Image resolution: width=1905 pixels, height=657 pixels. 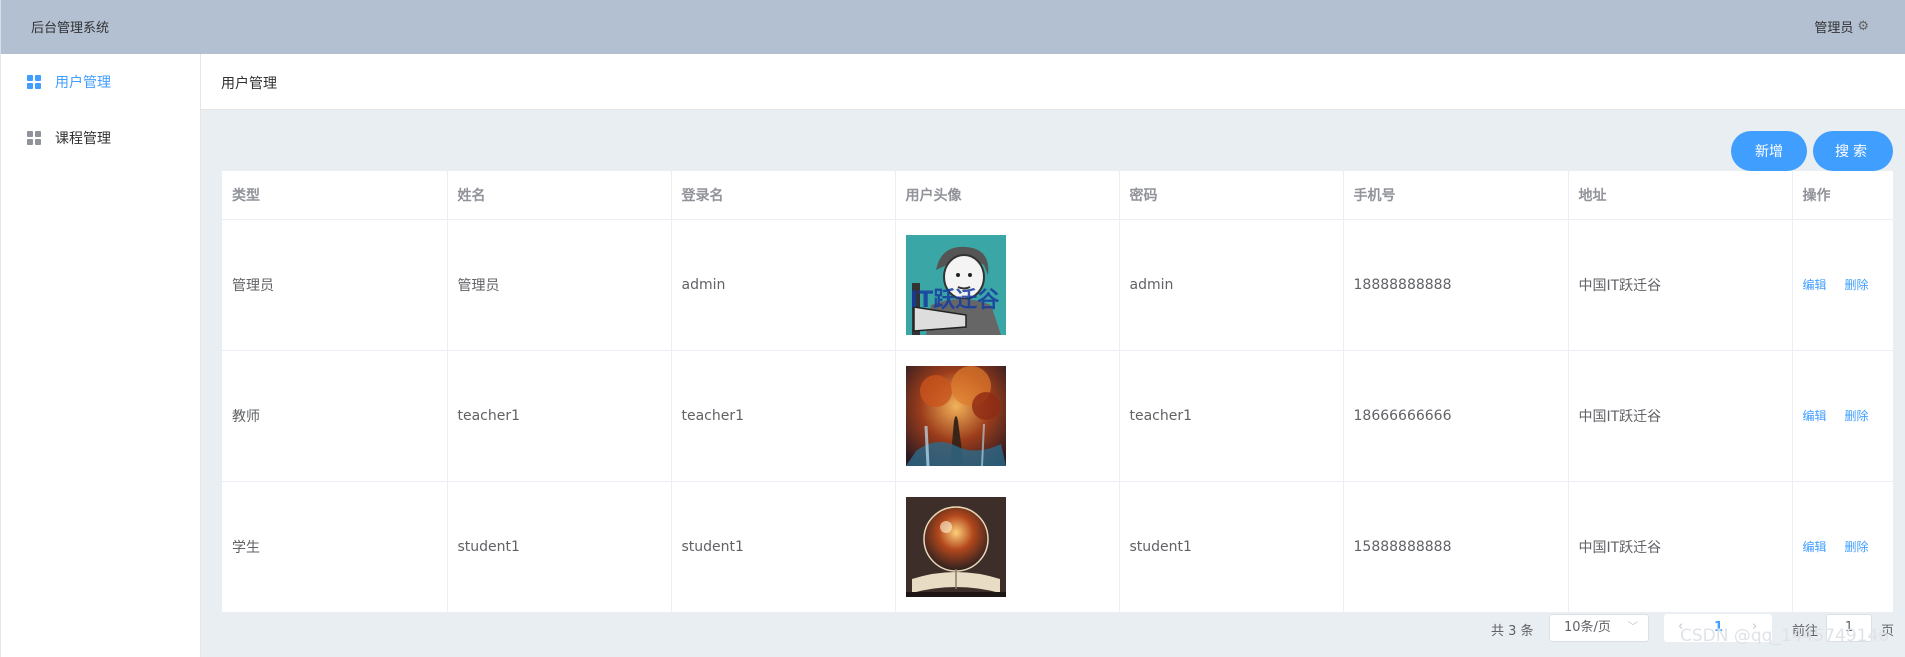 What do you see at coordinates (1512, 631) in the screenshot?
I see `pagination-total: 共 3 条` at bounding box center [1512, 631].